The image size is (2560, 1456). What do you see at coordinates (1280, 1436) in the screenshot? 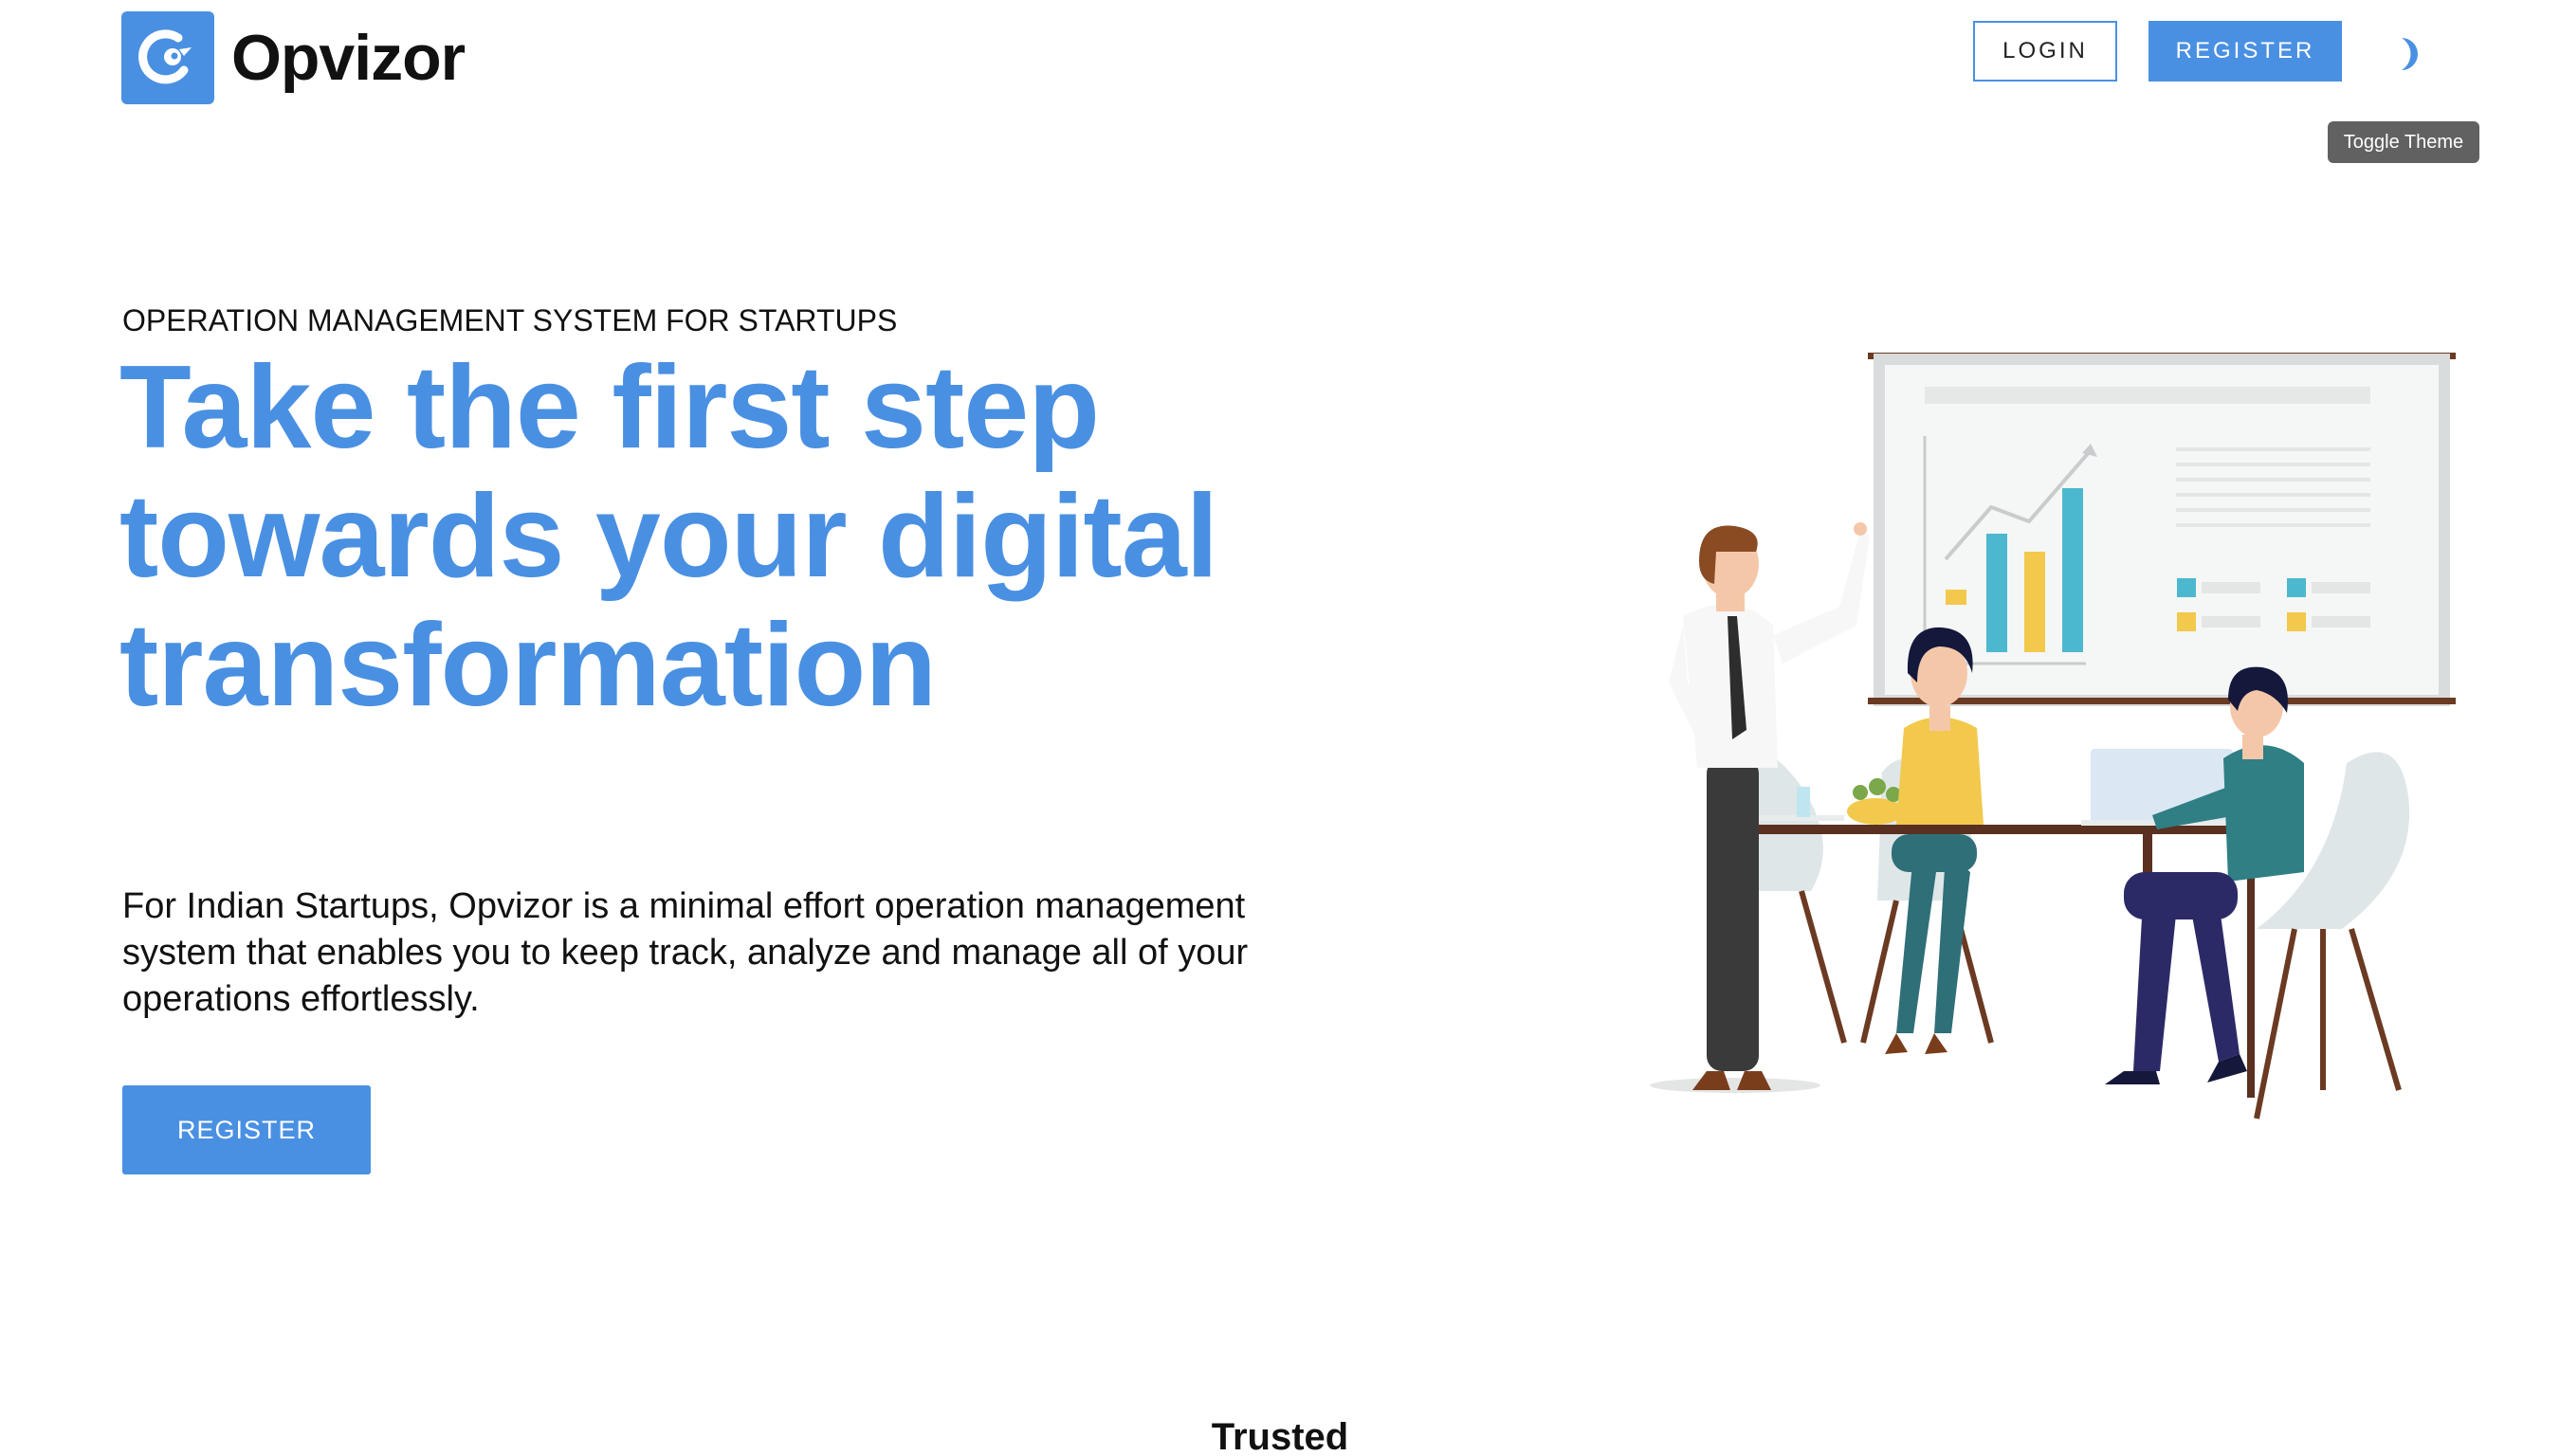
I see `trusted-by-heading: Trusted By` at bounding box center [1280, 1436].